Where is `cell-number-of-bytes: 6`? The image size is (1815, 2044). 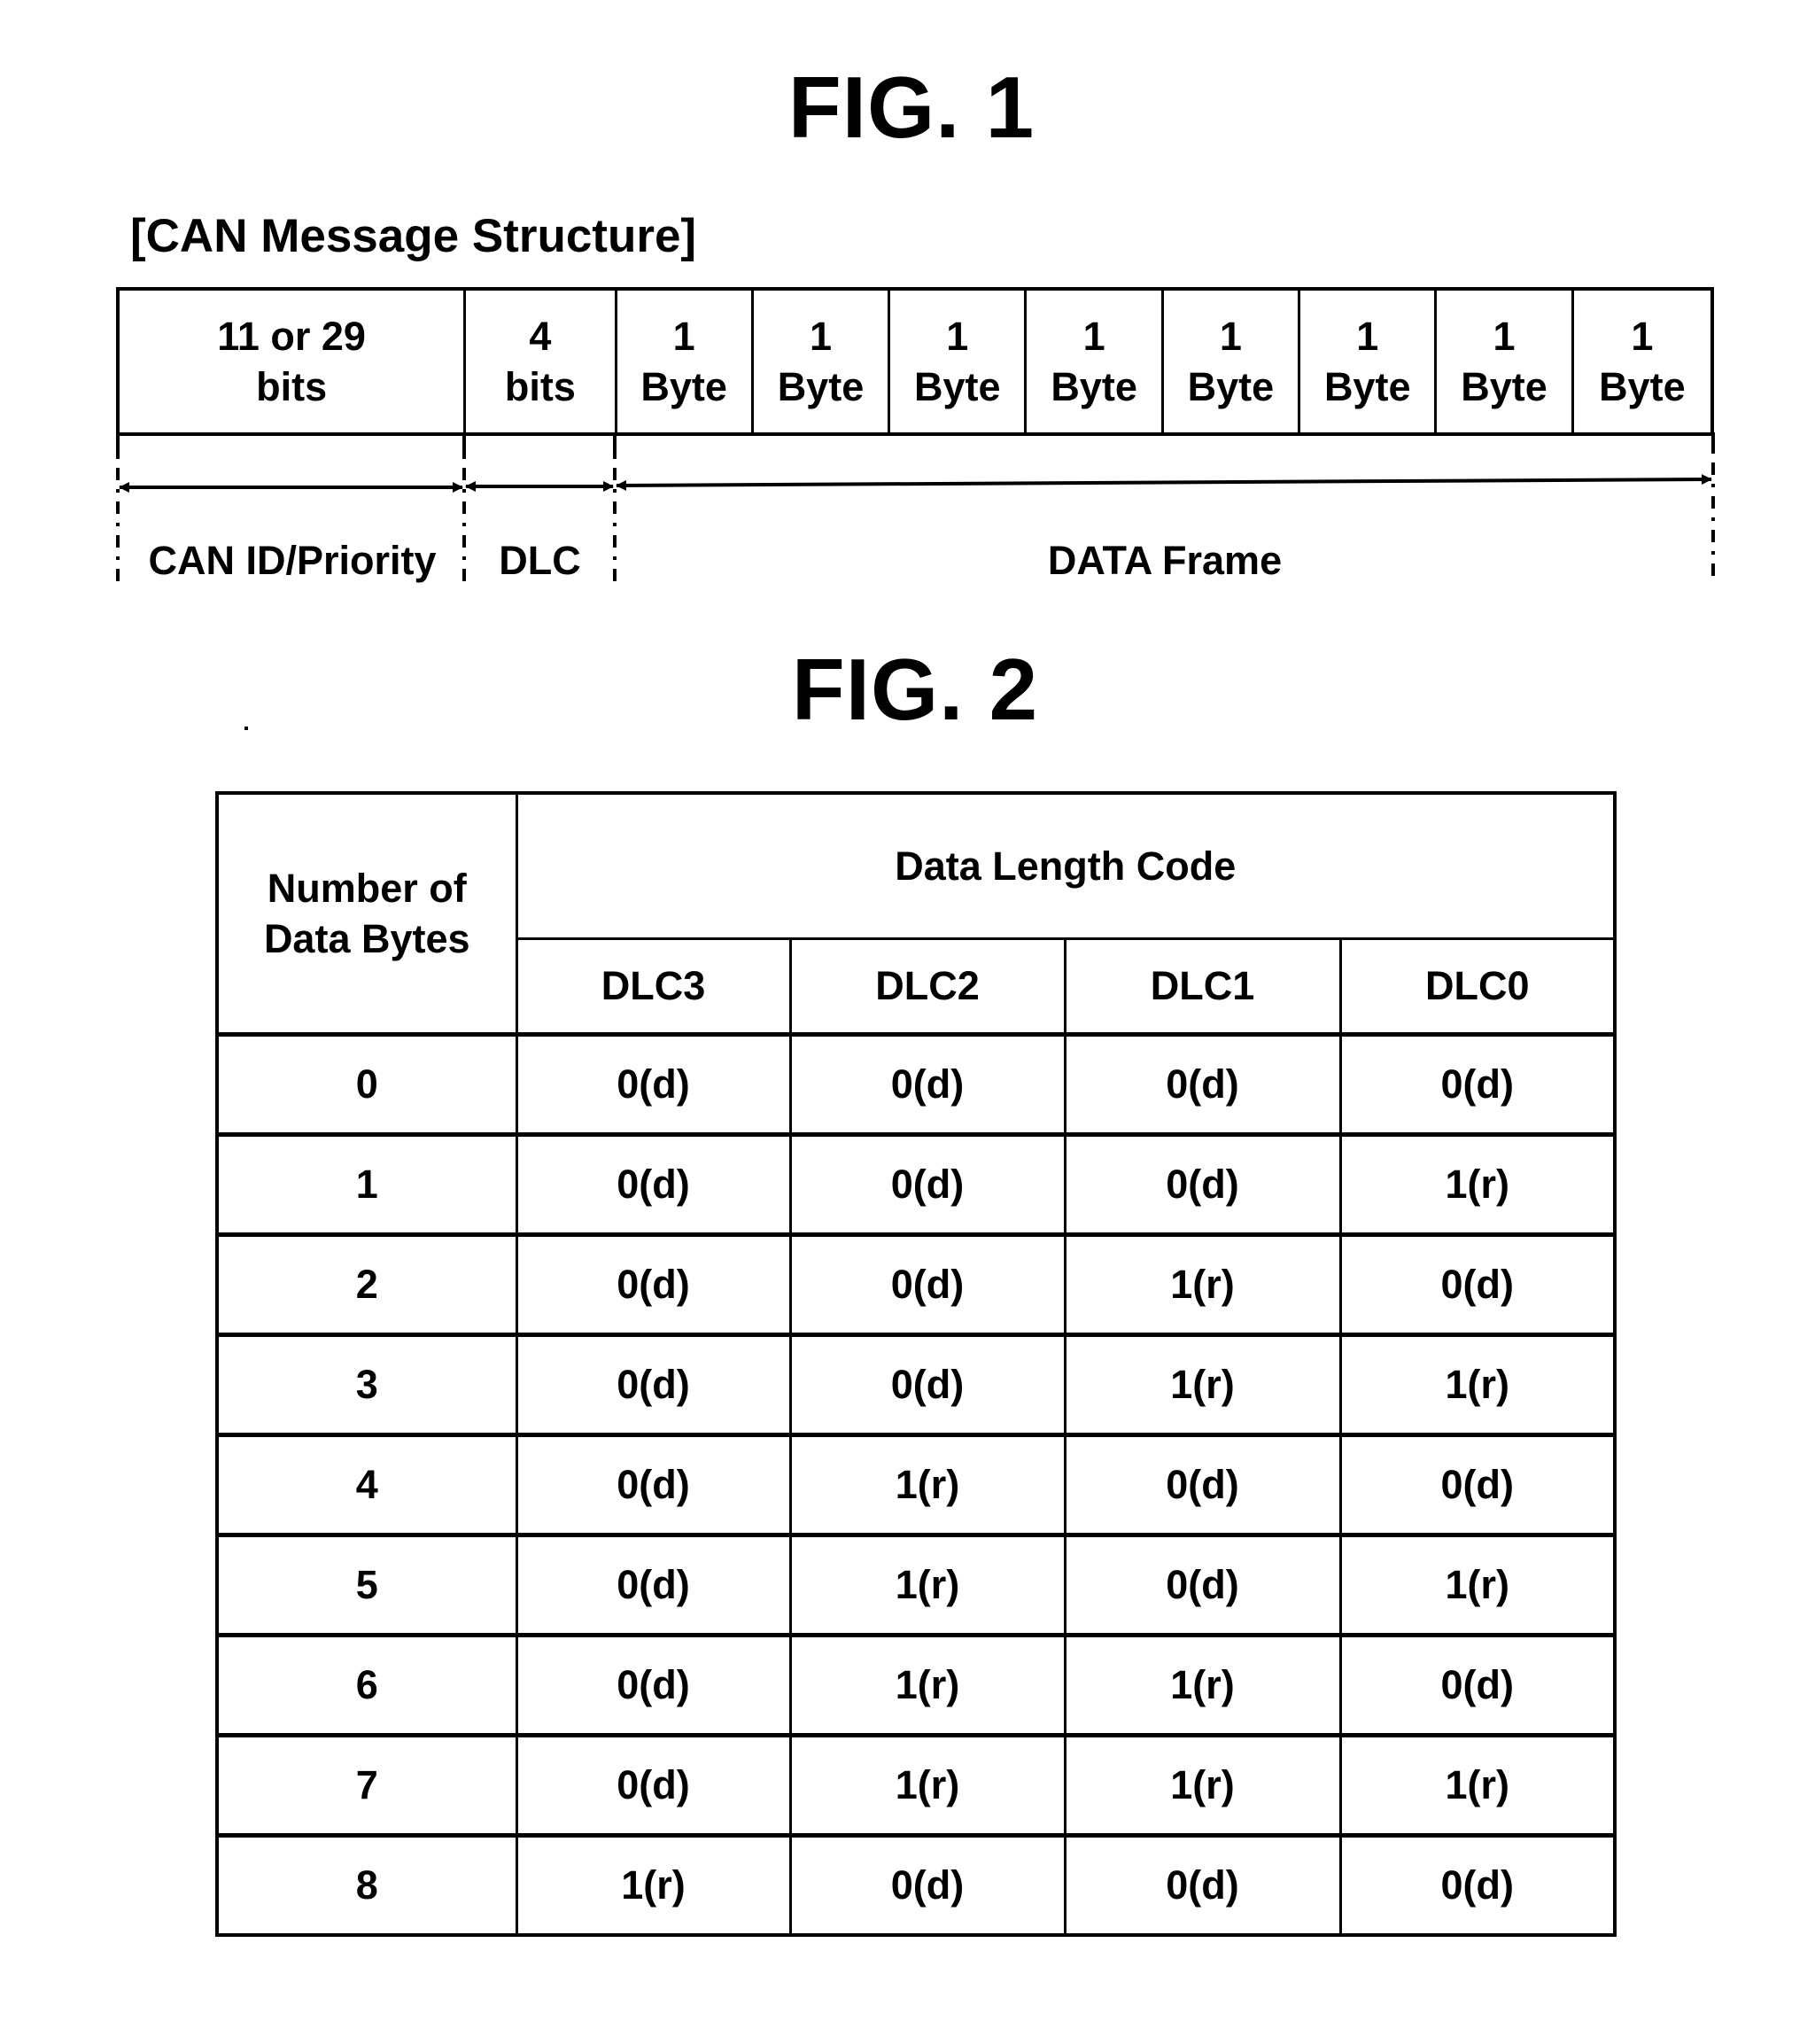
cell-number-of-bytes: 6 is located at coordinates (367, 1685).